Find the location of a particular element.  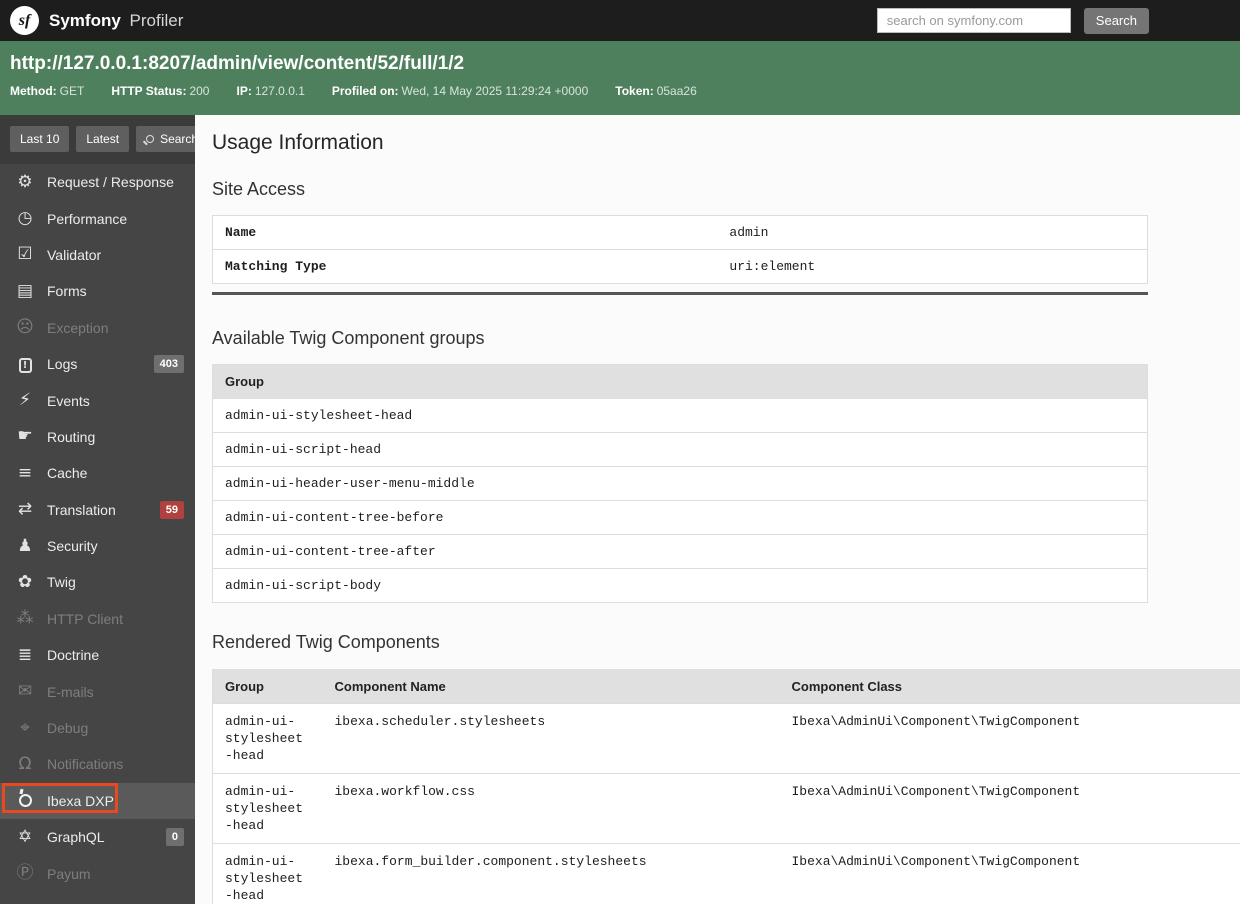

meta-http-status: HTTP Status: 200 is located at coordinates (160, 91).